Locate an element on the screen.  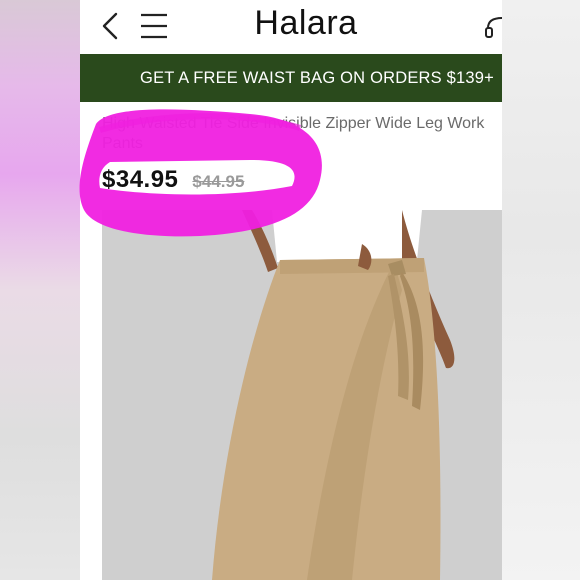
customer-support-button is located at coordinates (492, 26).